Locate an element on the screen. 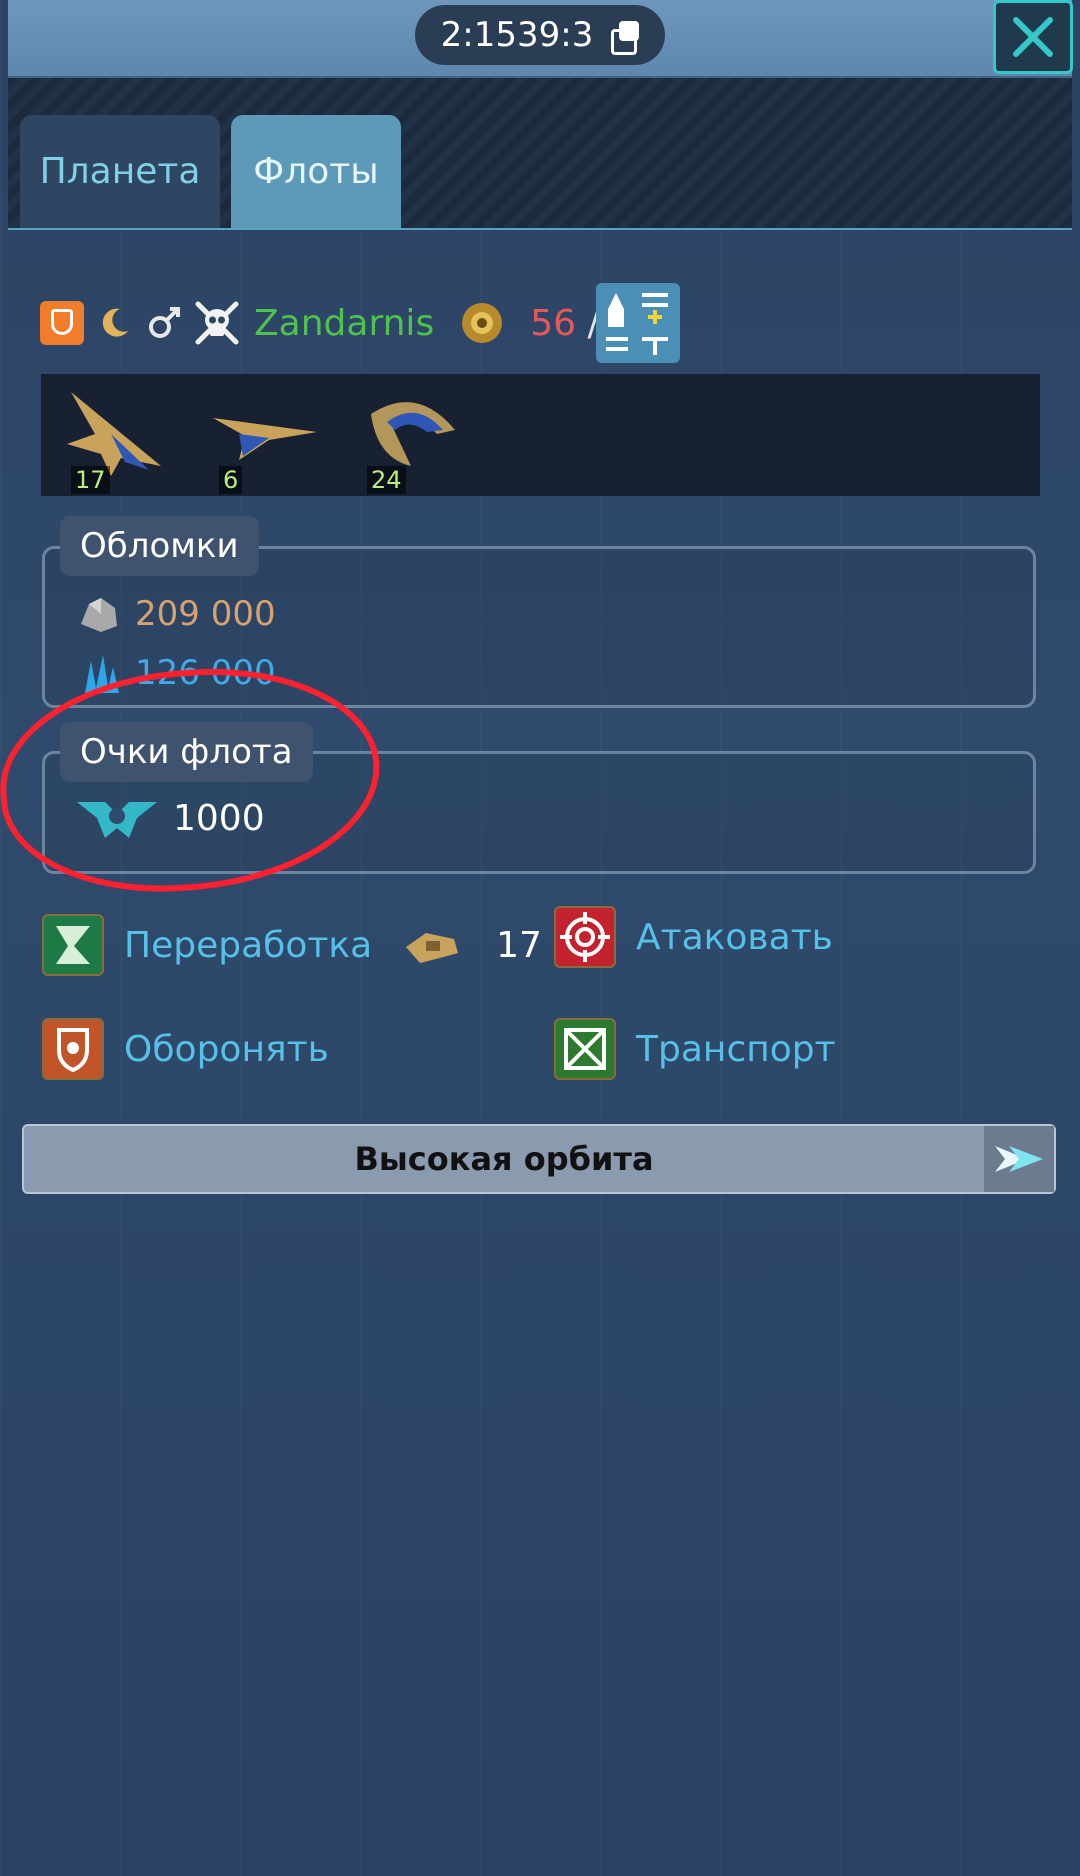 The height and width of the screenshot is (1876, 1080). close-button is located at coordinates (1033, 37).